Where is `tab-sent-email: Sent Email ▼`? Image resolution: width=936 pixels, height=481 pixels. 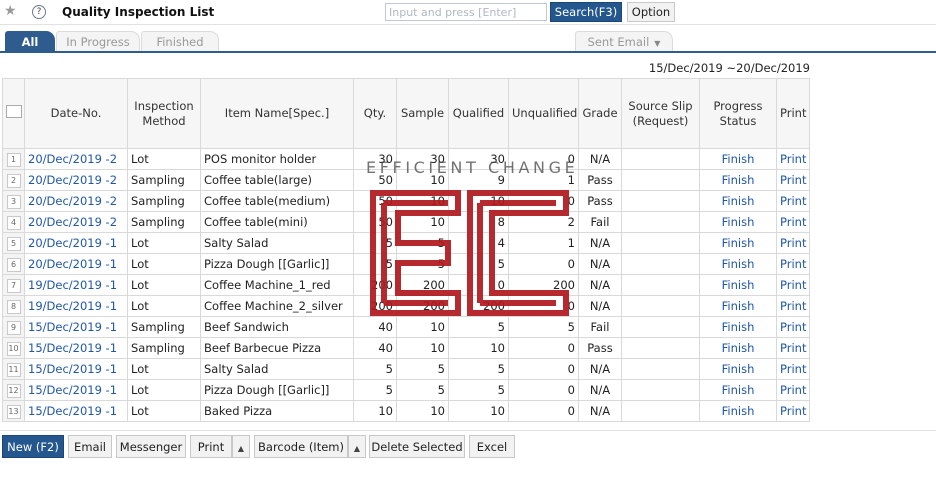
tab-sent-email: Sent Email ▼ is located at coordinates (624, 41).